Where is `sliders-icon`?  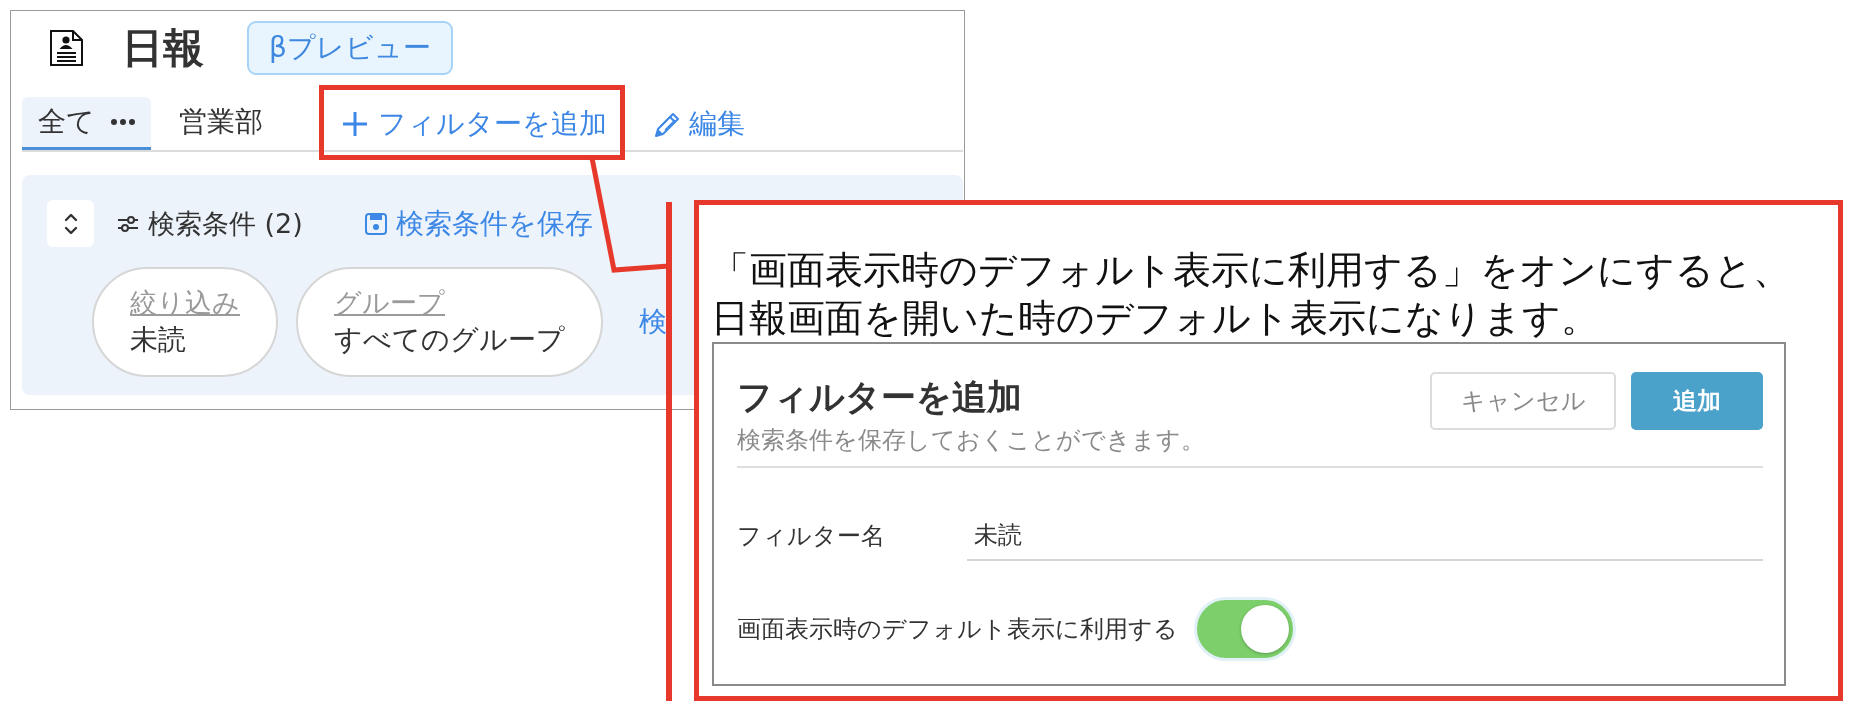 sliders-icon is located at coordinates (128, 223).